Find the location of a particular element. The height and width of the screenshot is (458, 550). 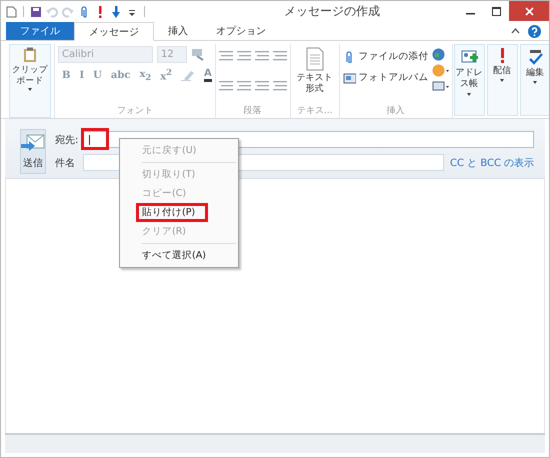

plain-text-button: テキスト形式 is located at coordinates (315, 74).